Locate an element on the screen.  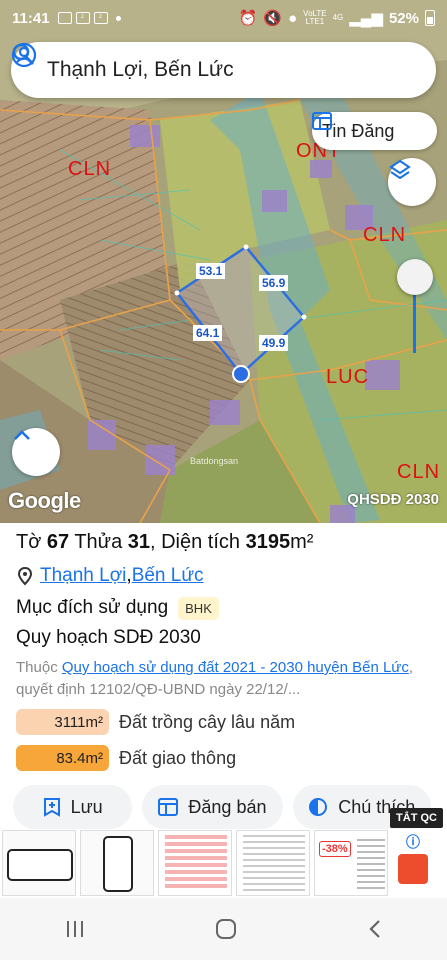
discount-badge: -38% is located at coordinates (335, 849).